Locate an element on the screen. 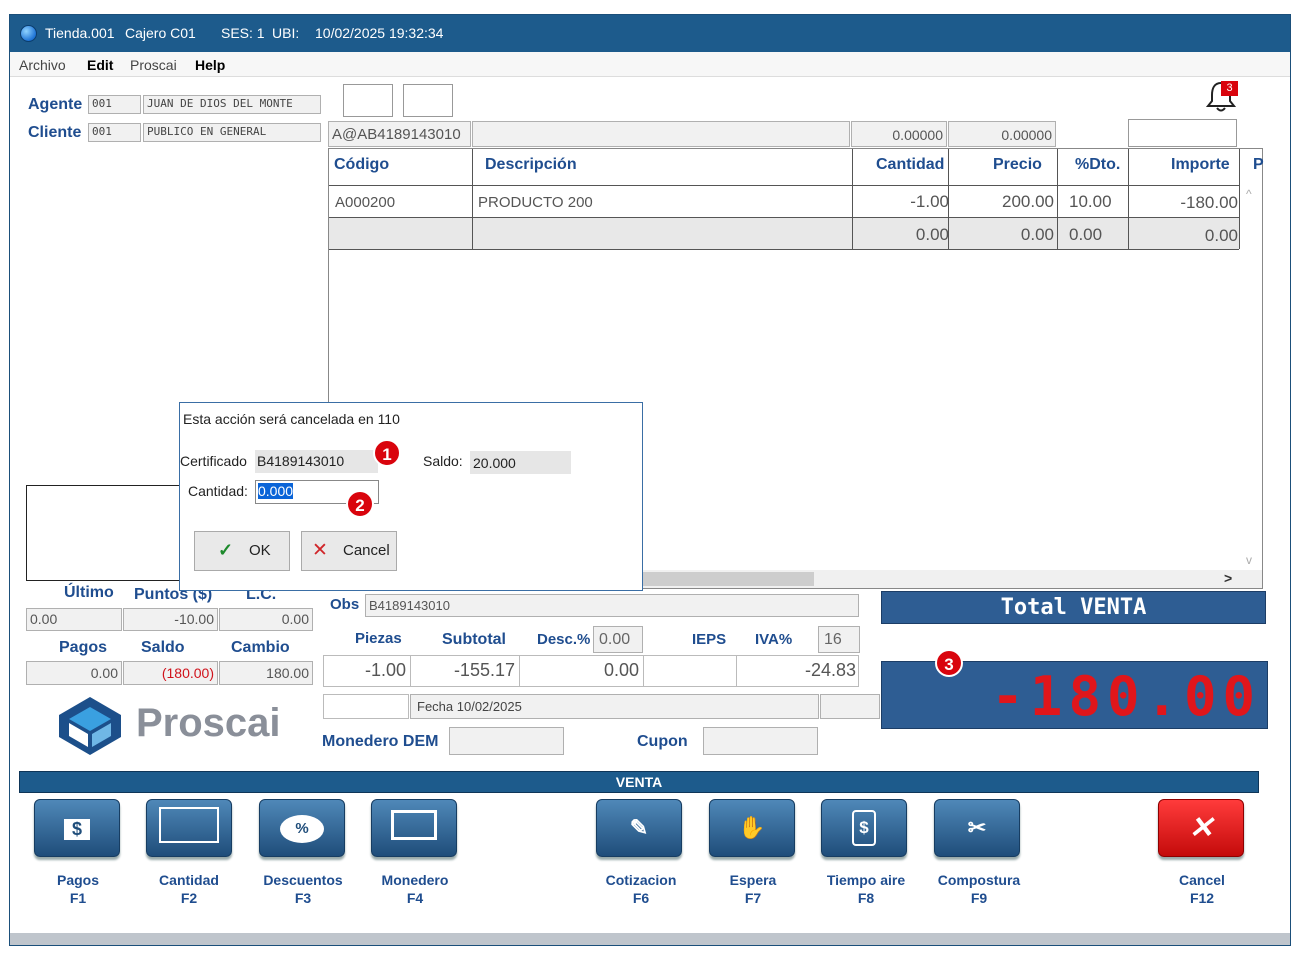 This screenshot has width=1302, height=957. hand-stop-icon: ✋ is located at coordinates (752, 827).